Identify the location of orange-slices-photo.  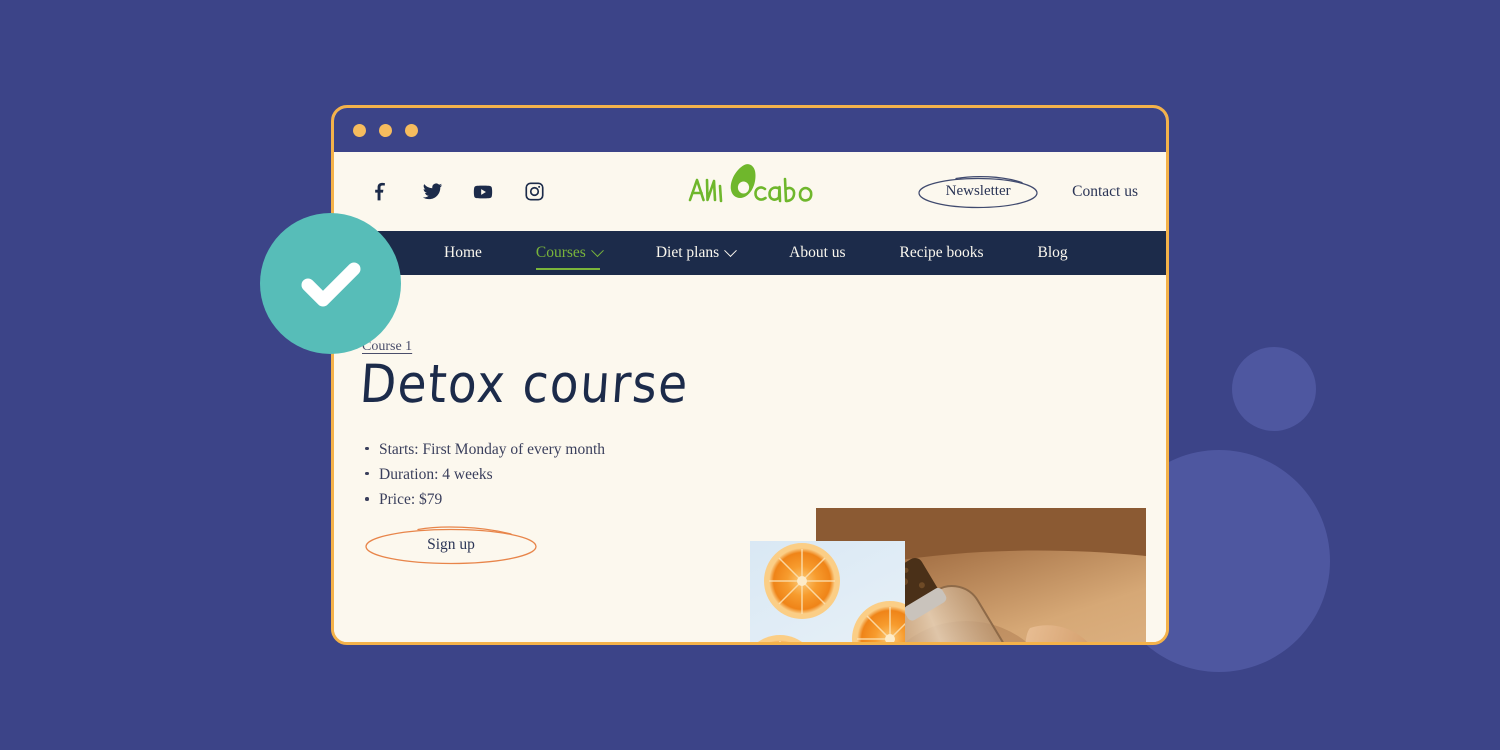
(827, 591).